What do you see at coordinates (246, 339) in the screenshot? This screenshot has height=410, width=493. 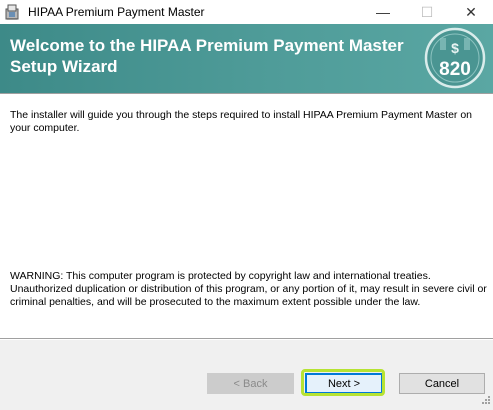 I see `footer-divider-highlight` at bounding box center [246, 339].